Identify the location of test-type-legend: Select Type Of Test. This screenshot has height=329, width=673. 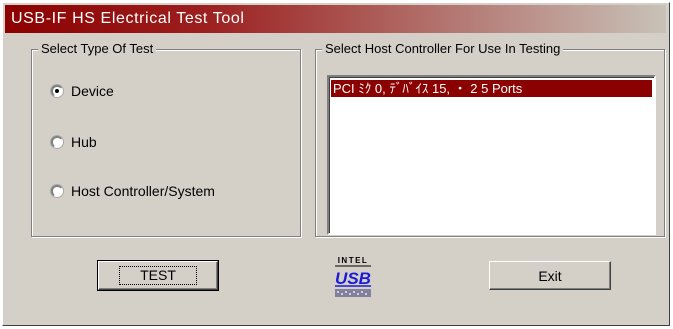
(97, 48).